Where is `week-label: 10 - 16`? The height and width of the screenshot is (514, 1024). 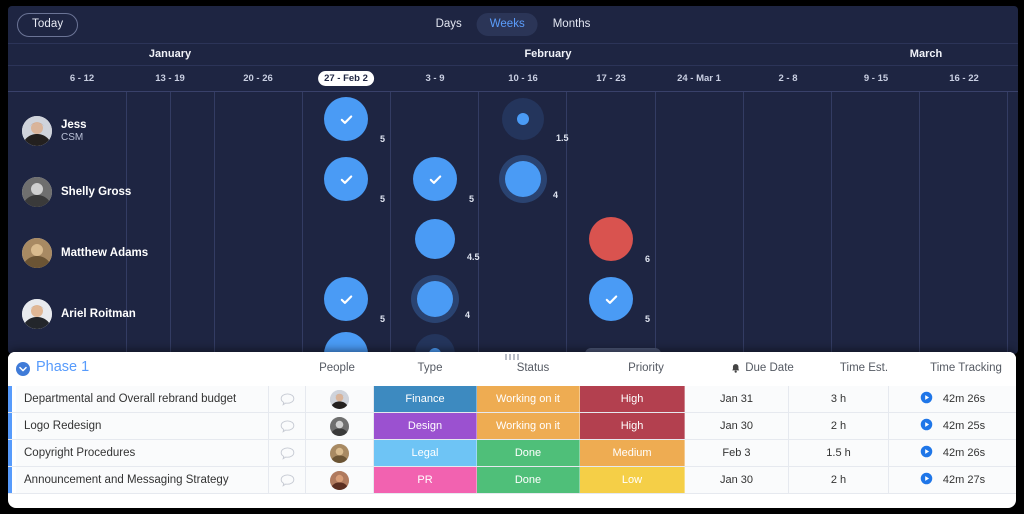
week-label: 10 - 16 is located at coordinates (523, 78).